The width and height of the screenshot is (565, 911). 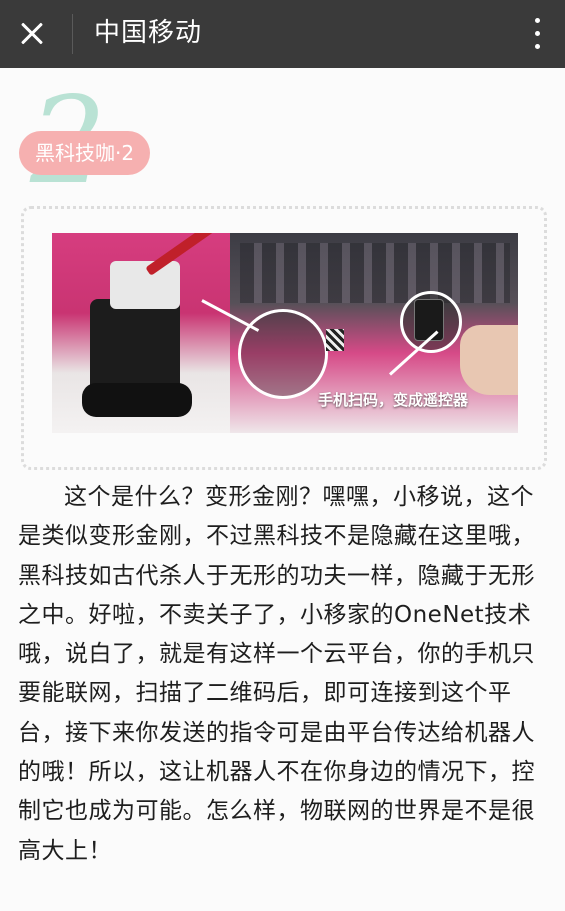 I want to click on qr-code-icon, so click(x=335, y=340).